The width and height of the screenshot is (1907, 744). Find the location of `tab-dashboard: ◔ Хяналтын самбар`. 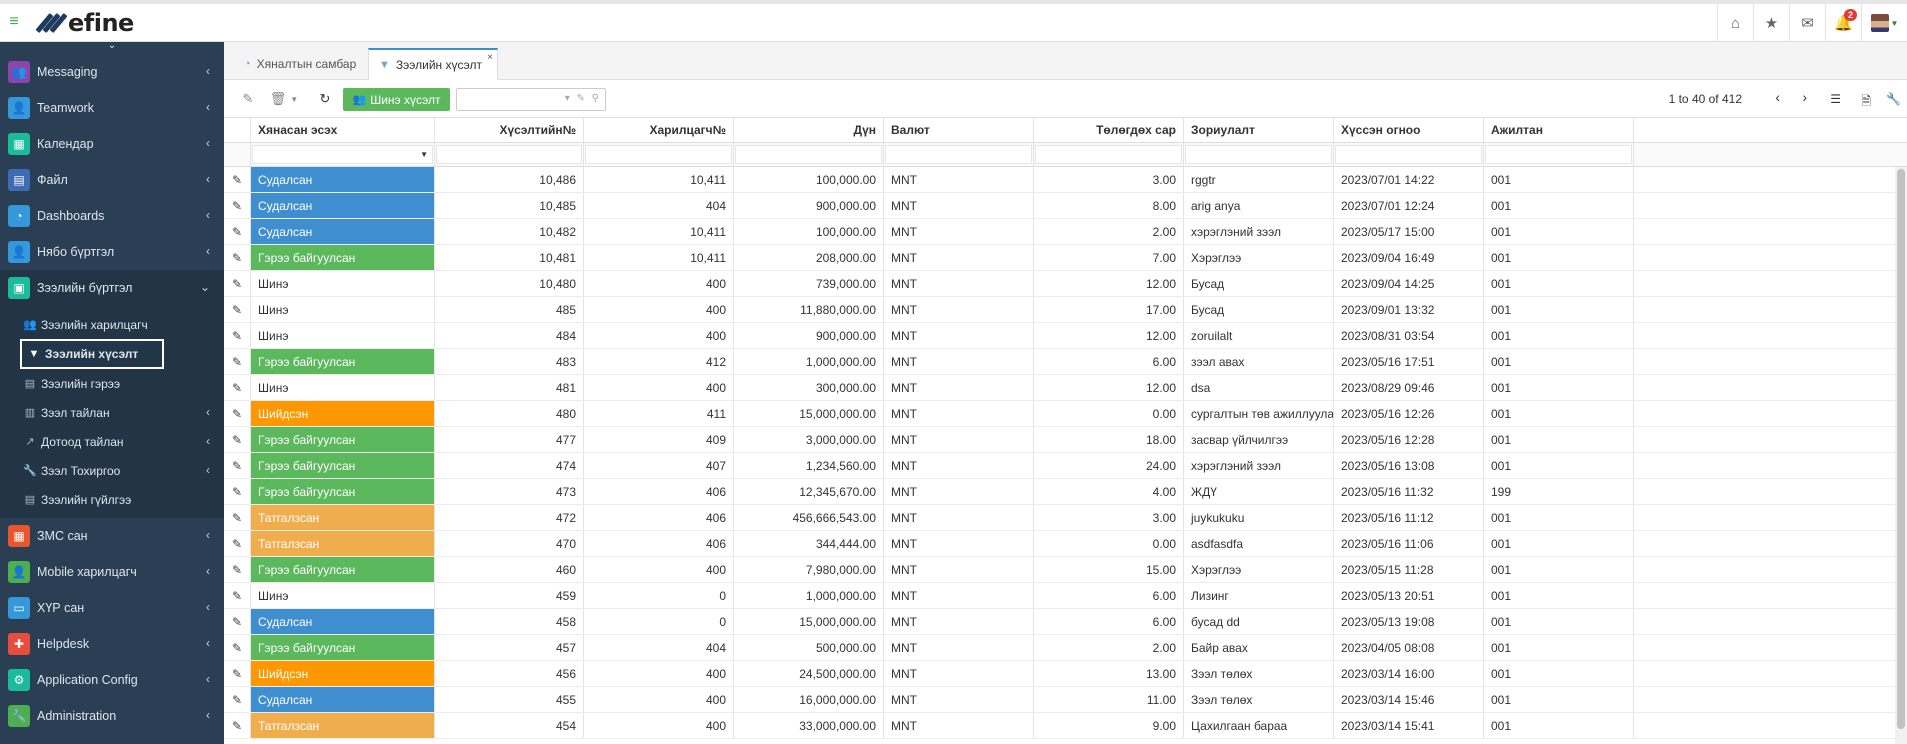

tab-dashboard: ◔ Хяналтын самбар is located at coordinates (301, 64).